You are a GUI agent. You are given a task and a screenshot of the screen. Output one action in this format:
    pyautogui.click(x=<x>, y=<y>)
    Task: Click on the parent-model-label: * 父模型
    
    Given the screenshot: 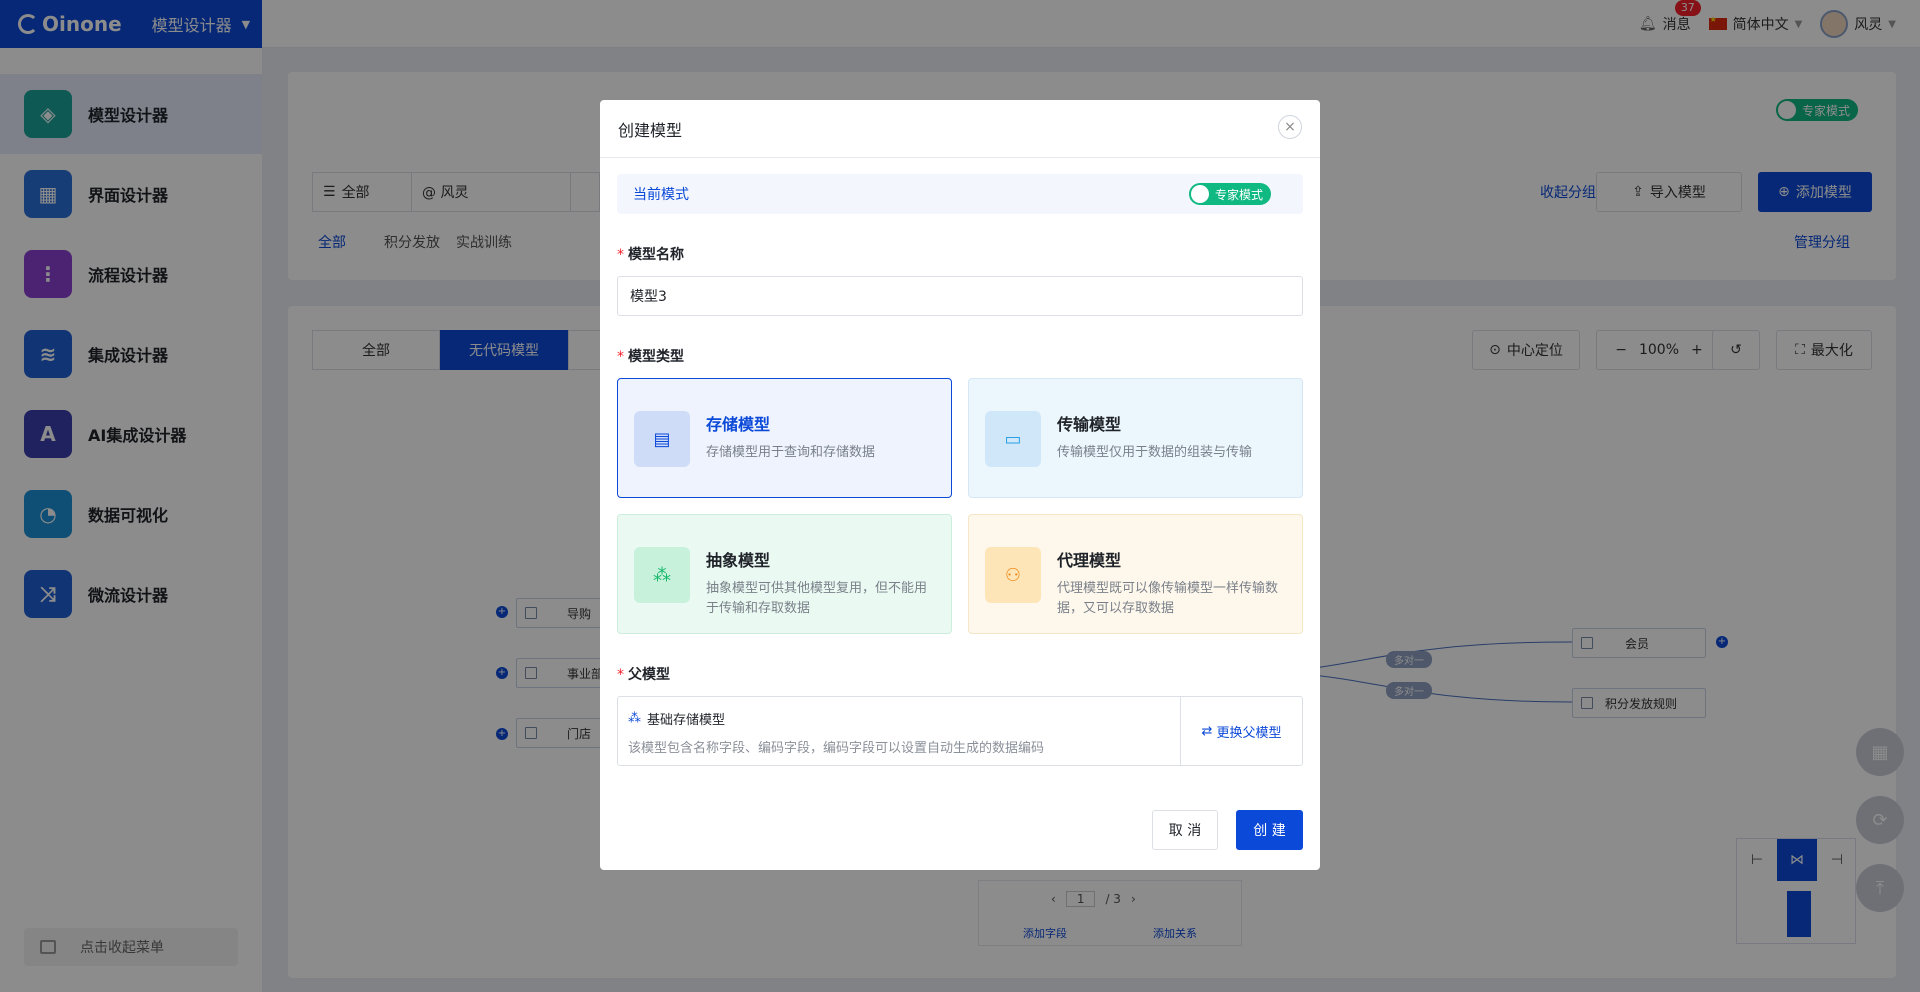 What is the action you would take?
    pyautogui.click(x=643, y=674)
    